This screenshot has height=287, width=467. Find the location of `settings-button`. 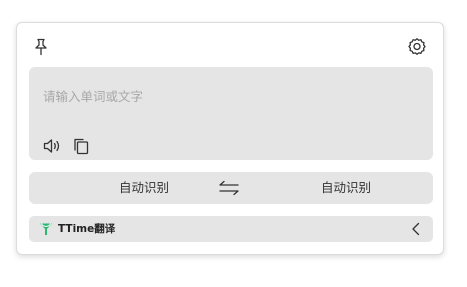

settings-button is located at coordinates (417, 47).